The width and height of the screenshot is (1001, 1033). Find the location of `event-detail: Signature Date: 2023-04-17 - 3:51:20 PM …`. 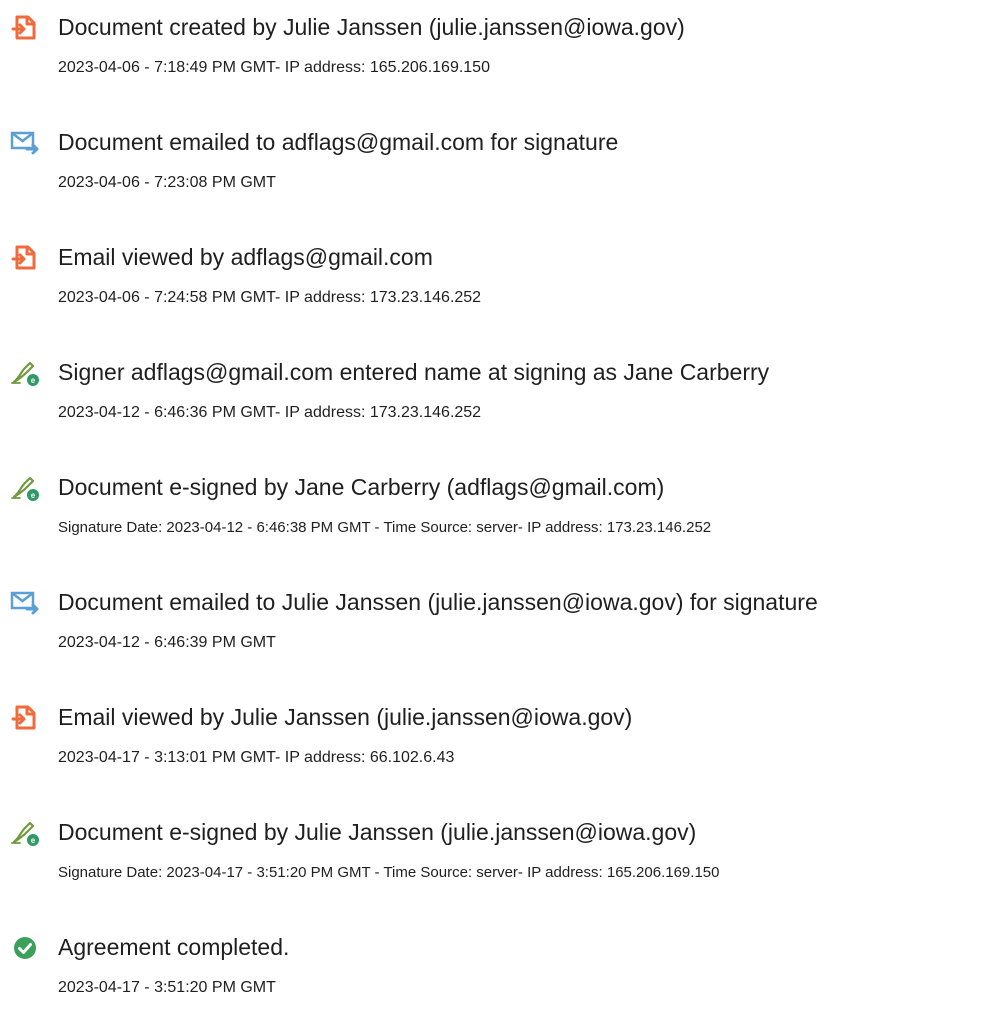

event-detail: Signature Date: 2023-04-17 - 3:51:20 PM … is located at coordinates (389, 872).